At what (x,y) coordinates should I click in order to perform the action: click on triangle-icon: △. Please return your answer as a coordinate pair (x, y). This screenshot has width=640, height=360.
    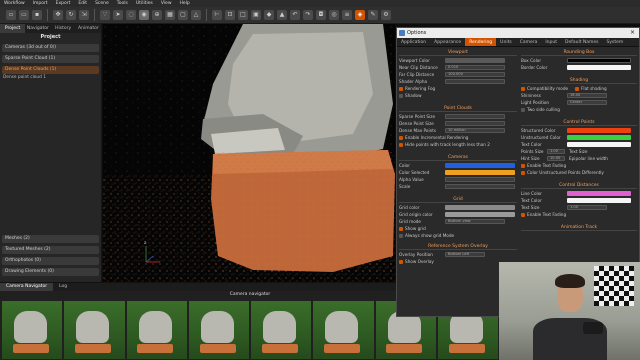
    Looking at the image, I should click on (196, 15).